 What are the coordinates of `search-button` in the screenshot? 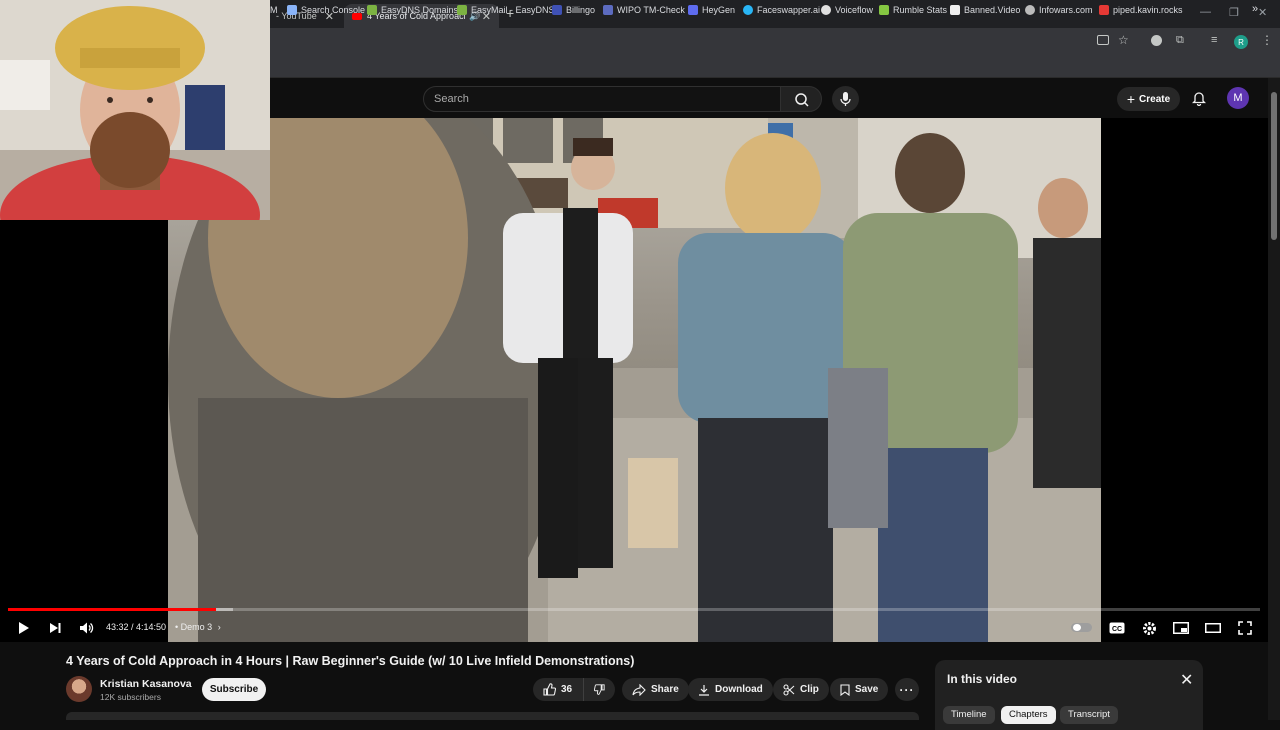 It's located at (801, 99).